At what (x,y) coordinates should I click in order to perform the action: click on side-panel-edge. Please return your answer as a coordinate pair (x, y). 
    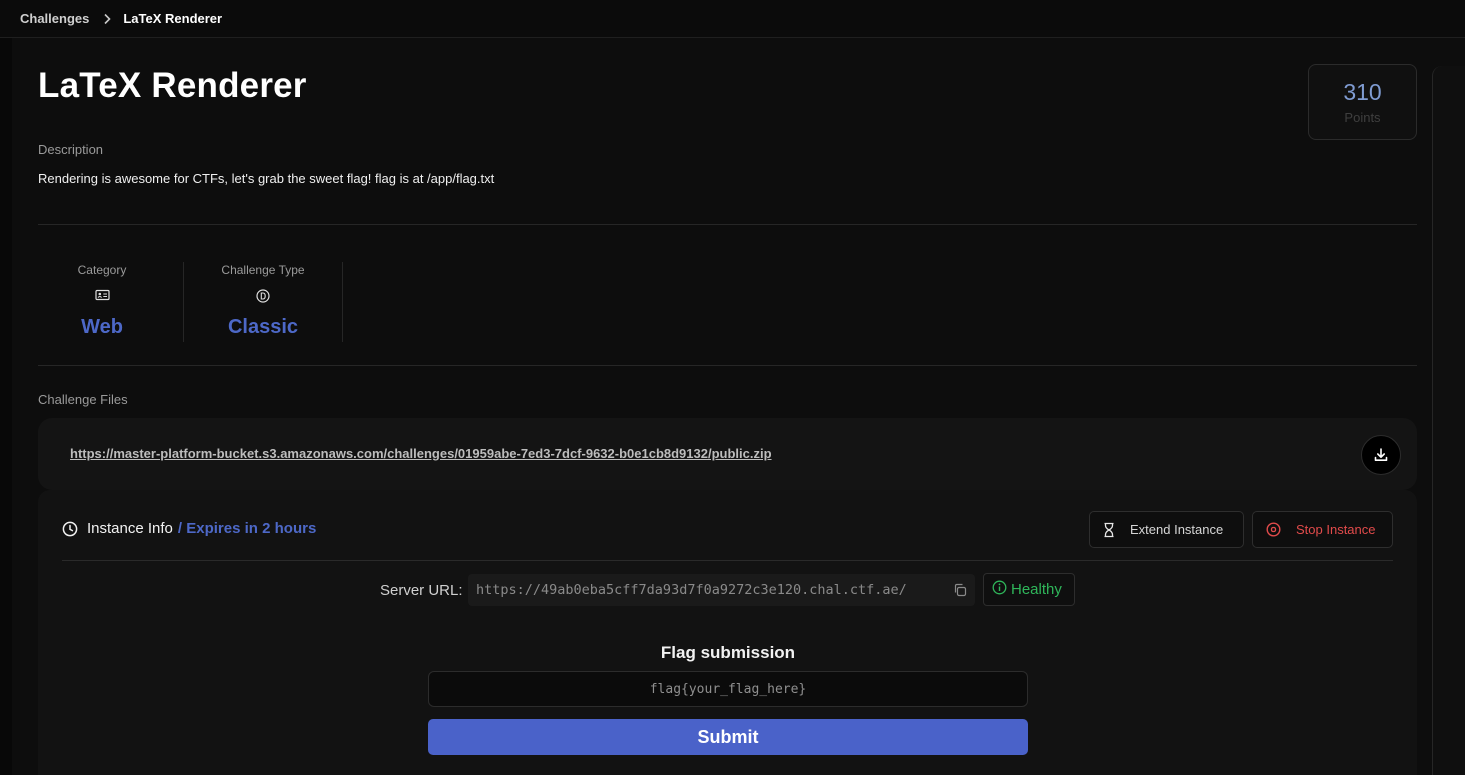
    Looking at the image, I should click on (1448, 420).